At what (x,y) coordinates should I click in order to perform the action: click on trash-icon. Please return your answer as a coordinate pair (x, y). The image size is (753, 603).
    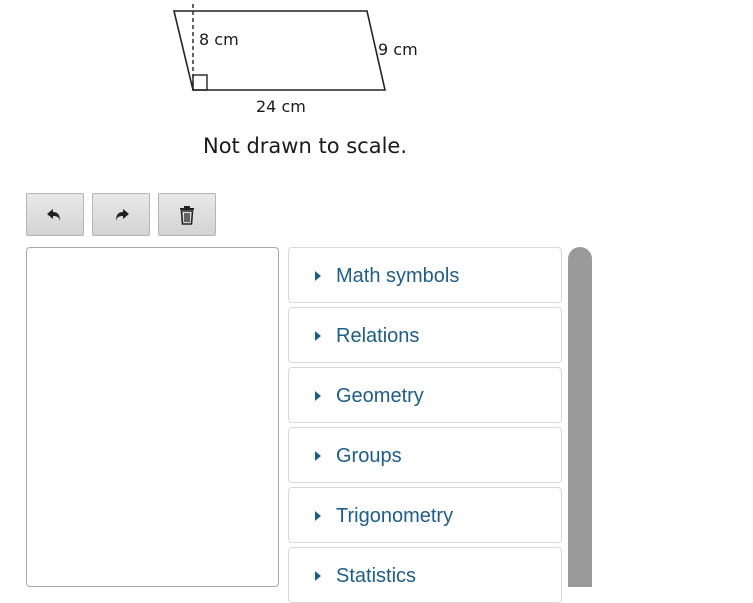
    Looking at the image, I should click on (187, 215).